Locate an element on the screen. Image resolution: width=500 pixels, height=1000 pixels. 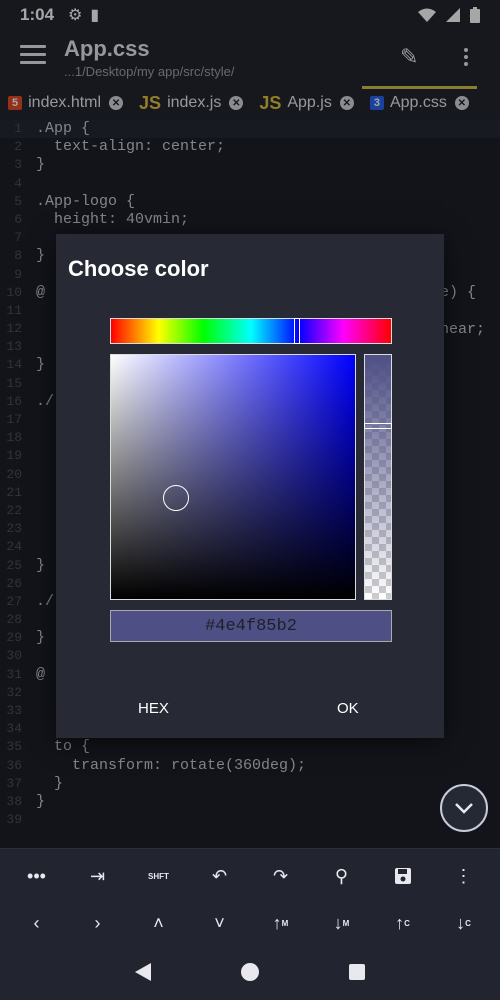
scroll-down-button is located at coordinates (464, 808).